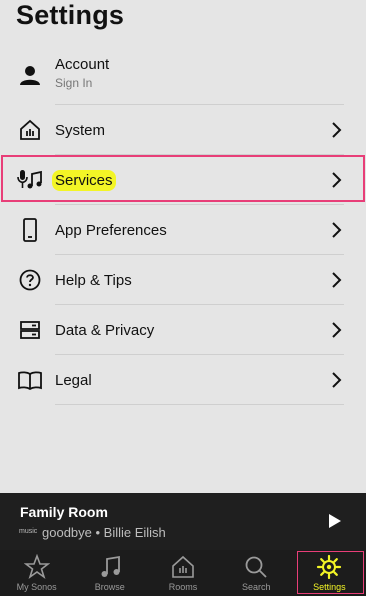 The height and width of the screenshot is (596, 366). Describe the element at coordinates (73, 380) in the screenshot. I see `settings-item-label: Legal` at that location.